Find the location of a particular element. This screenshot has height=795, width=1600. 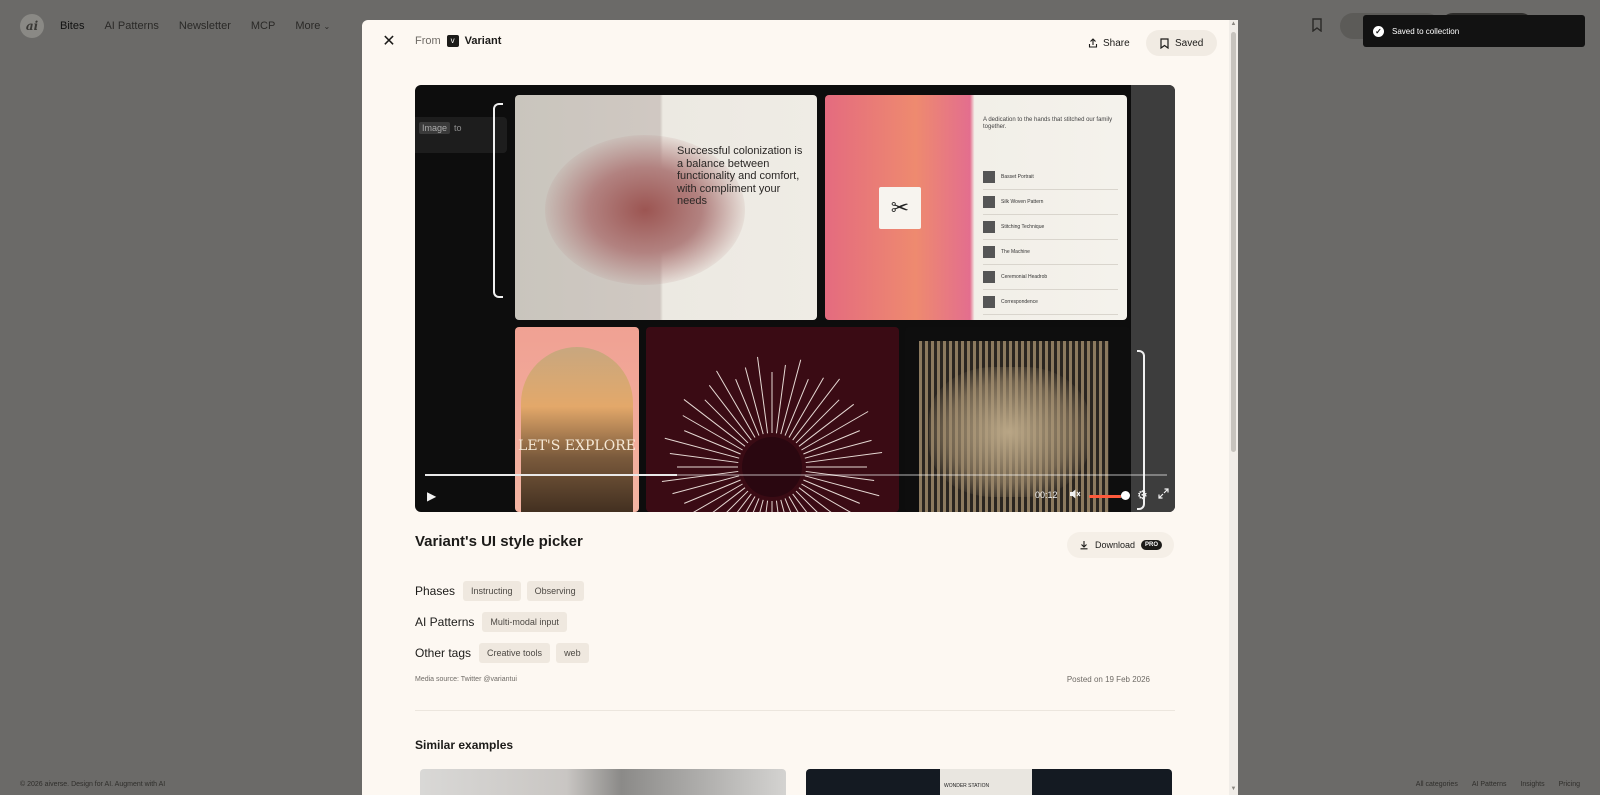

list-item: Basset Portrait is located at coordinates (1050, 177).